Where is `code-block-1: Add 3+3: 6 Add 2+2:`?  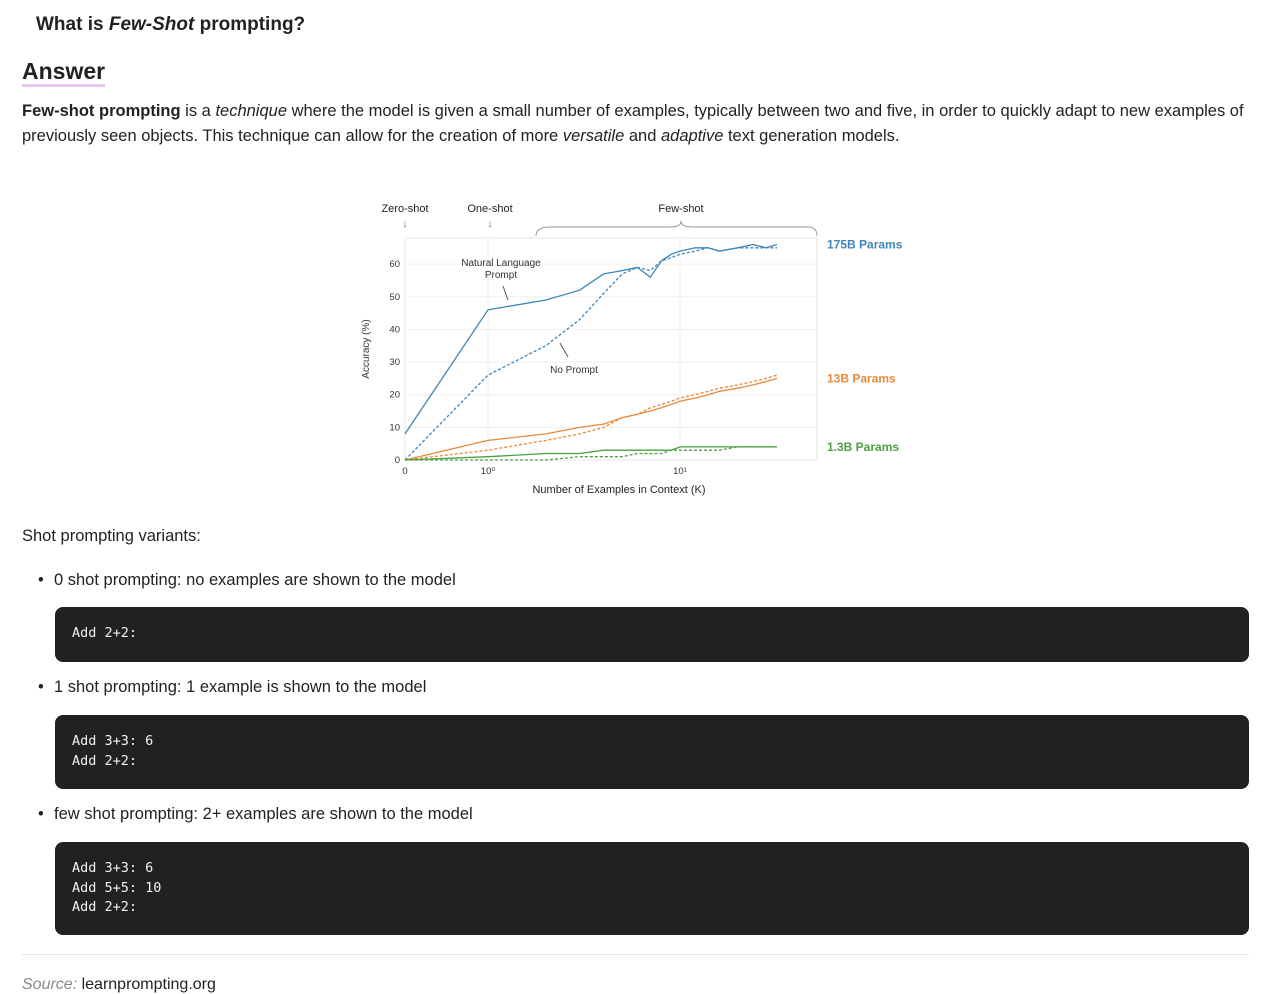
code-block-1: Add 3+3: 6 Add 2+2: is located at coordinates (652, 752).